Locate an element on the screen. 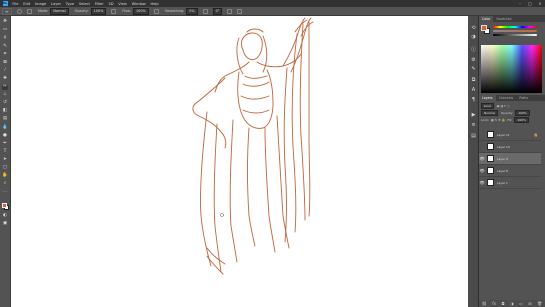 The height and width of the screenshot is (307, 545). close-button: × is located at coordinates (540, 3).